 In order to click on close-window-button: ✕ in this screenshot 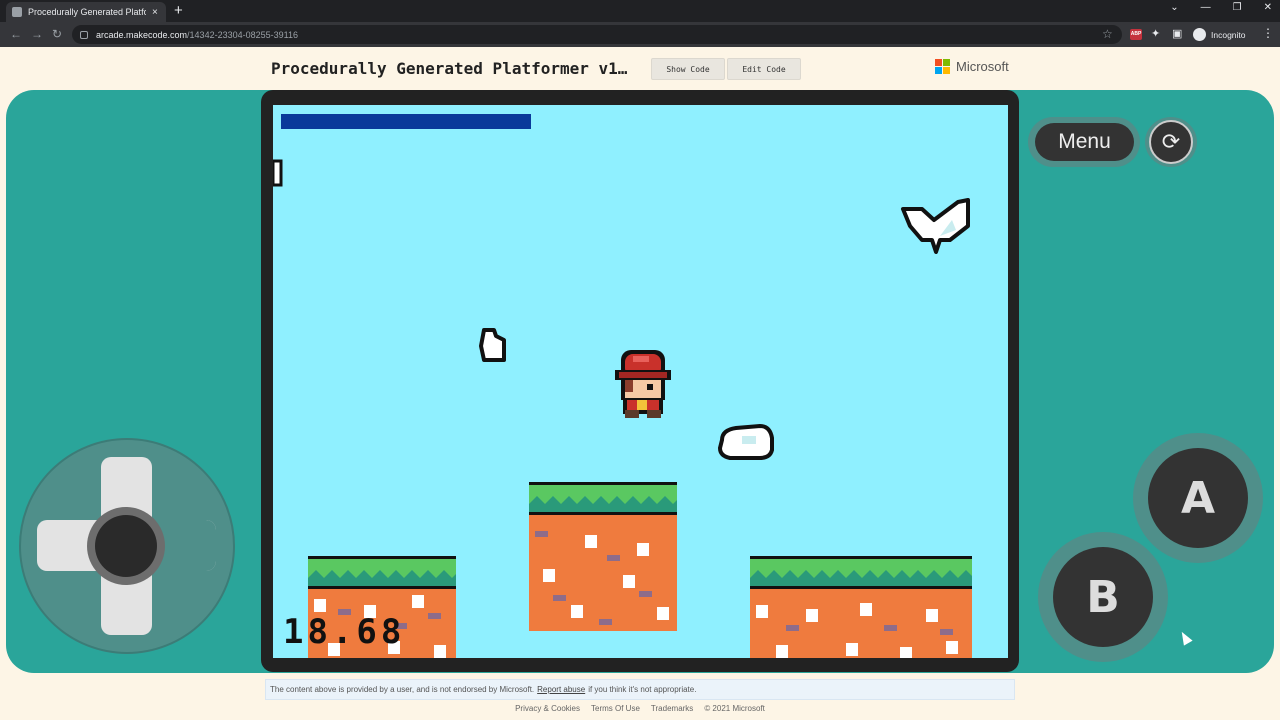, I will do `click(1268, 7)`.